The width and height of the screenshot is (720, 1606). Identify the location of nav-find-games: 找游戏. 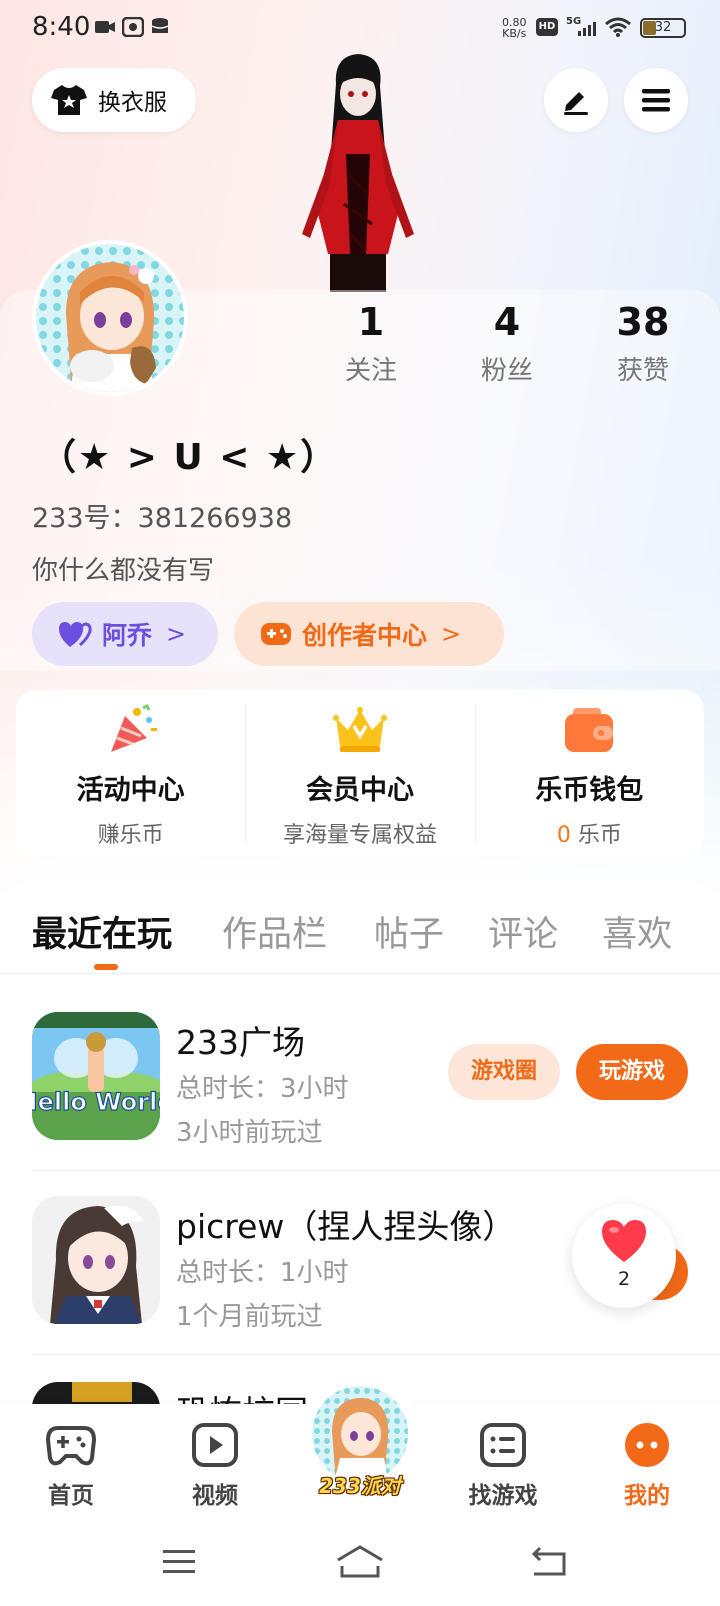
(503, 1466).